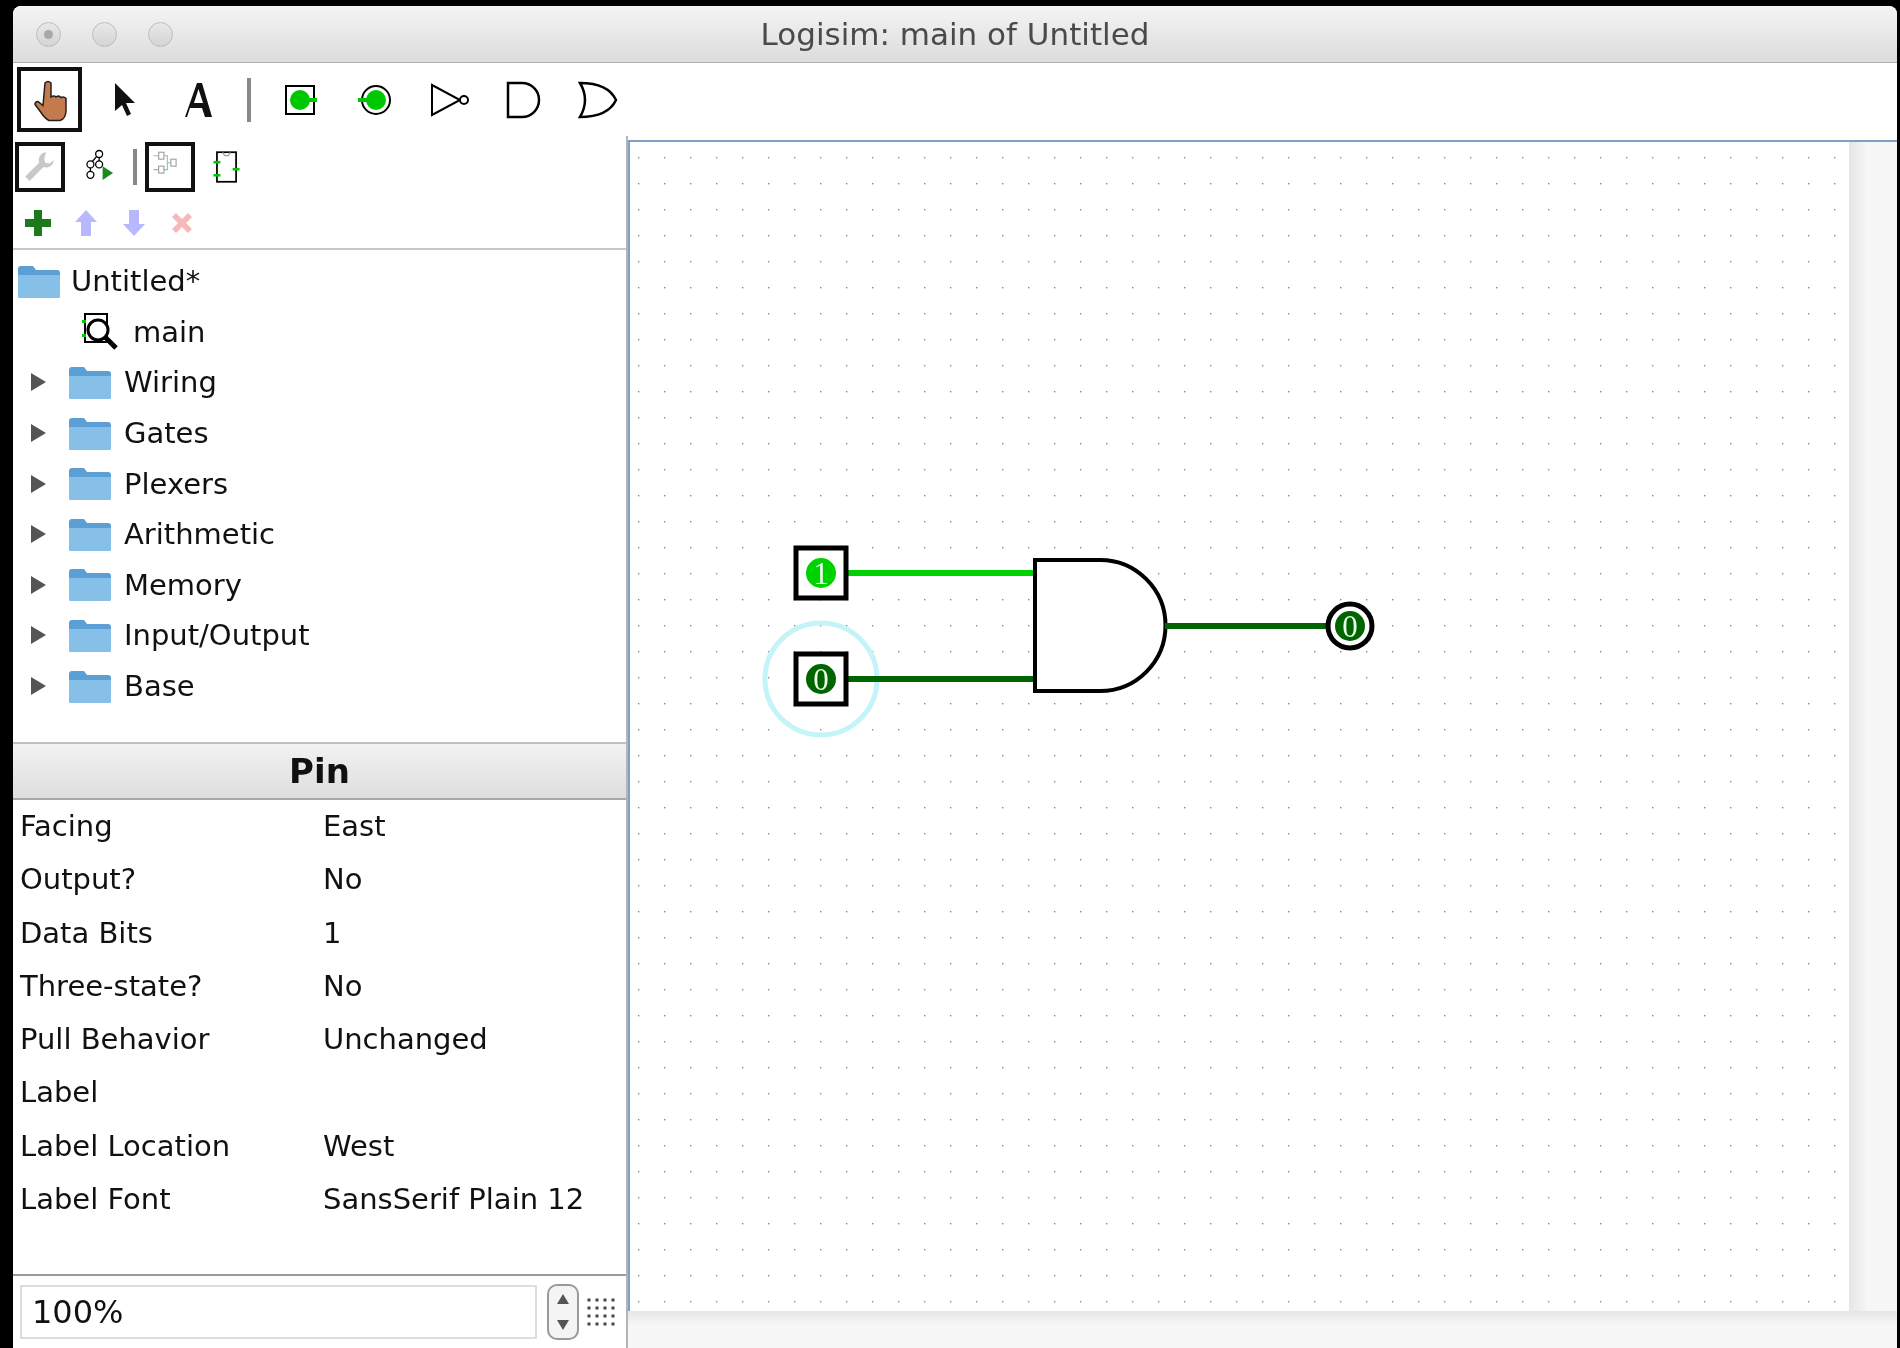  I want to click on zoom-spinner, so click(563, 1312).